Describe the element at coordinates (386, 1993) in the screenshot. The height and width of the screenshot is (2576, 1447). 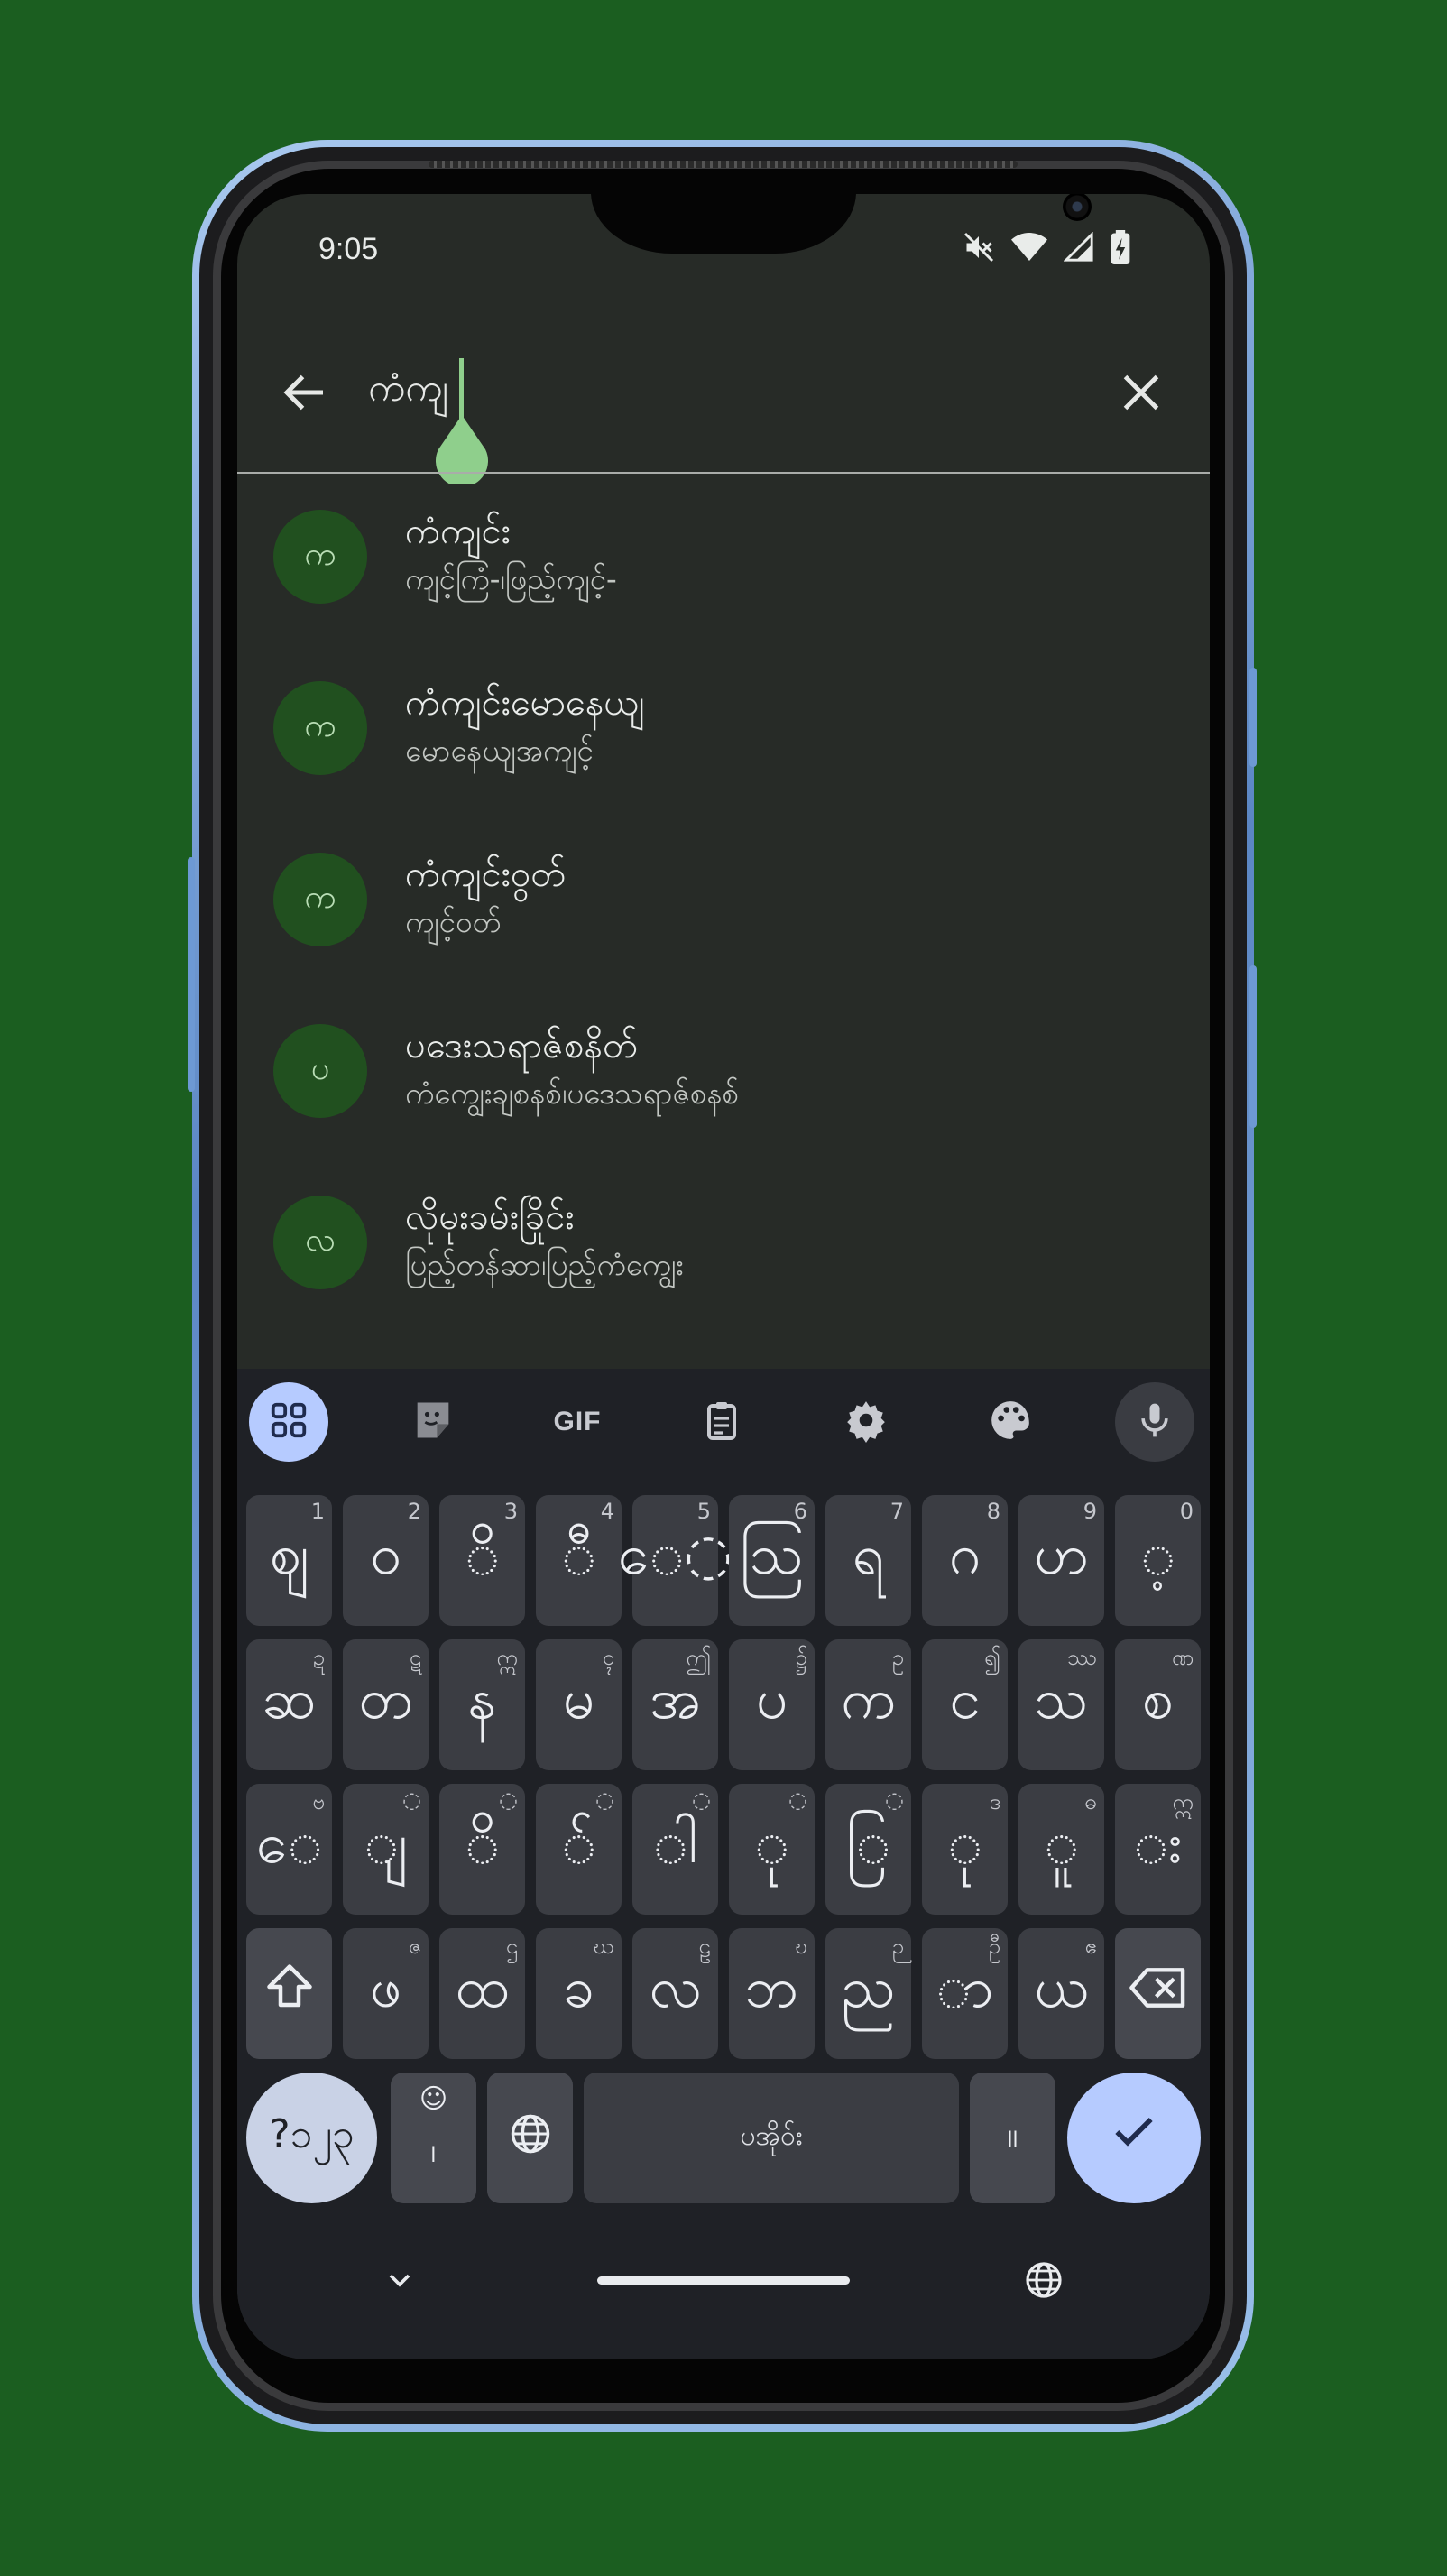
I see `key: ဖဇ` at that location.